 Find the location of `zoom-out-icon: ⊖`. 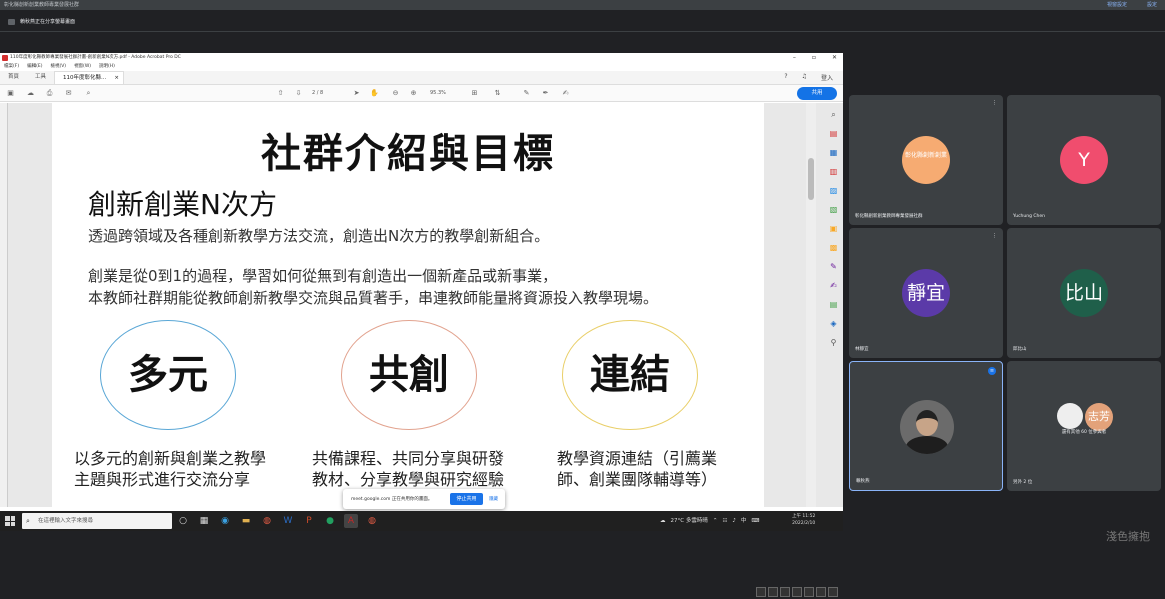

zoom-out-icon: ⊖ is located at coordinates (395, 93).